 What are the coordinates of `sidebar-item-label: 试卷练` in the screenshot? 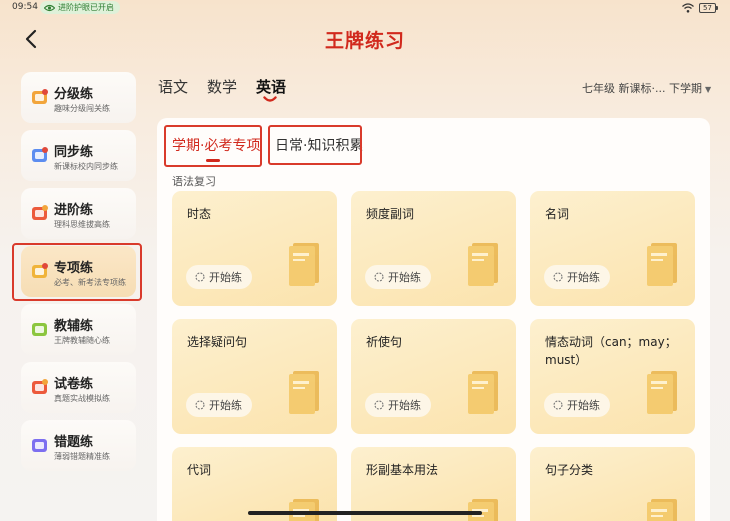 It's located at (74, 384).